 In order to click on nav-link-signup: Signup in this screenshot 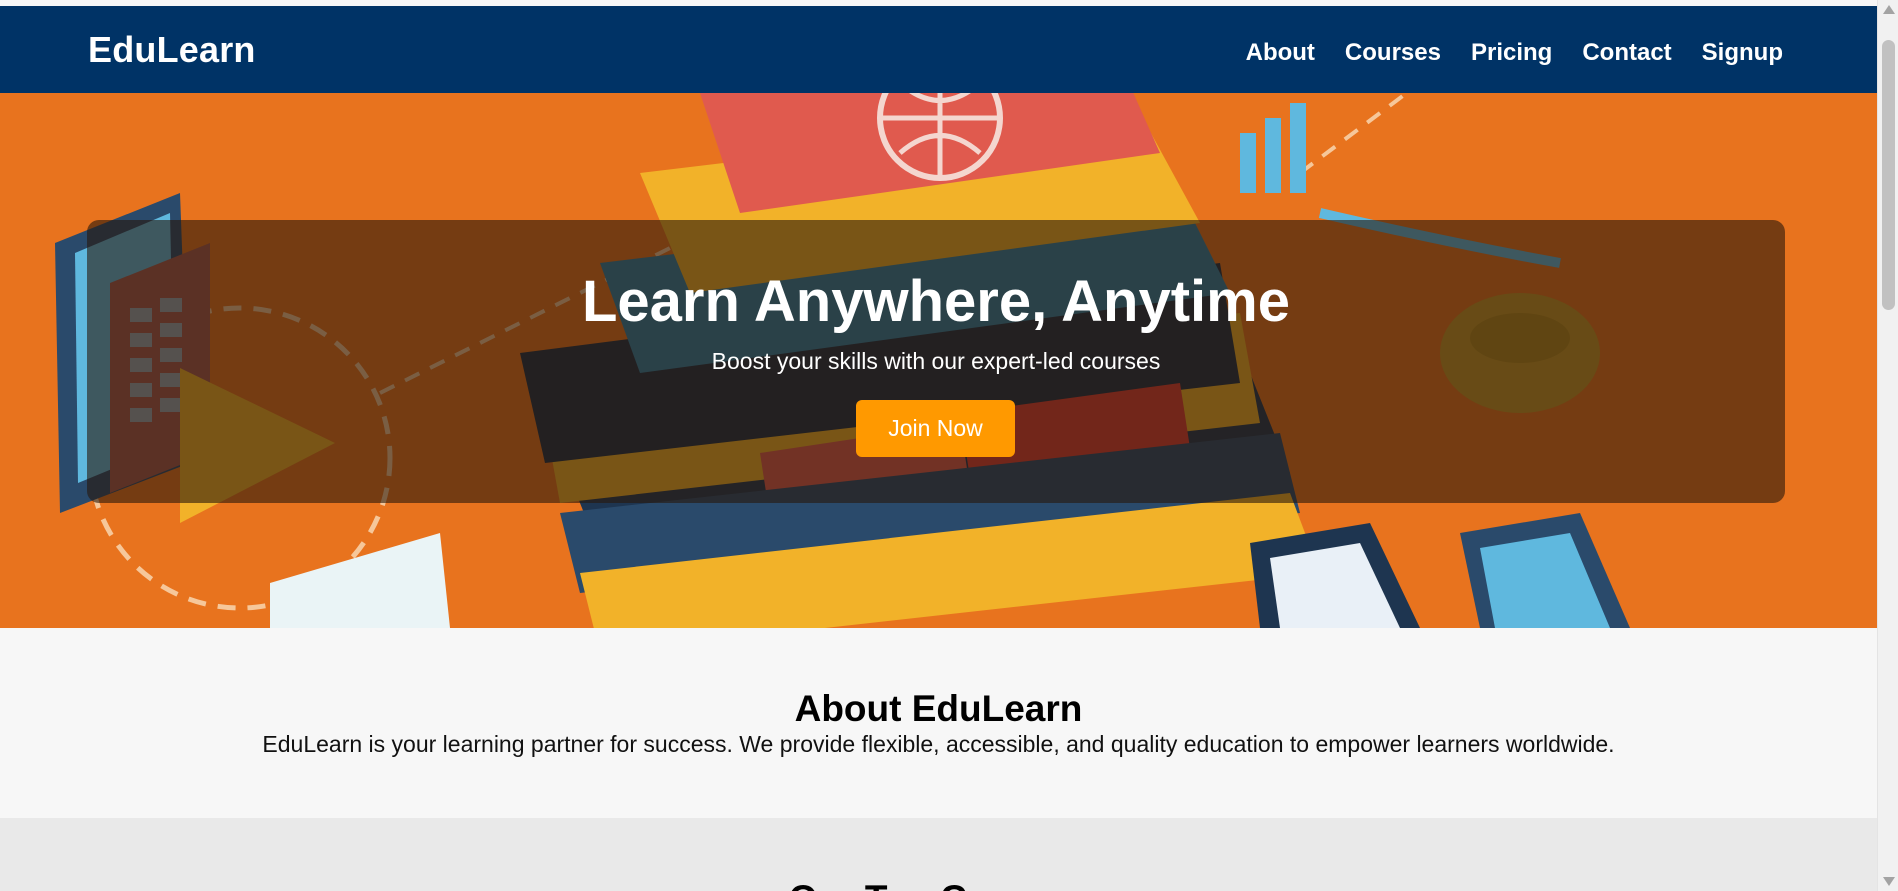, I will do `click(1742, 53)`.